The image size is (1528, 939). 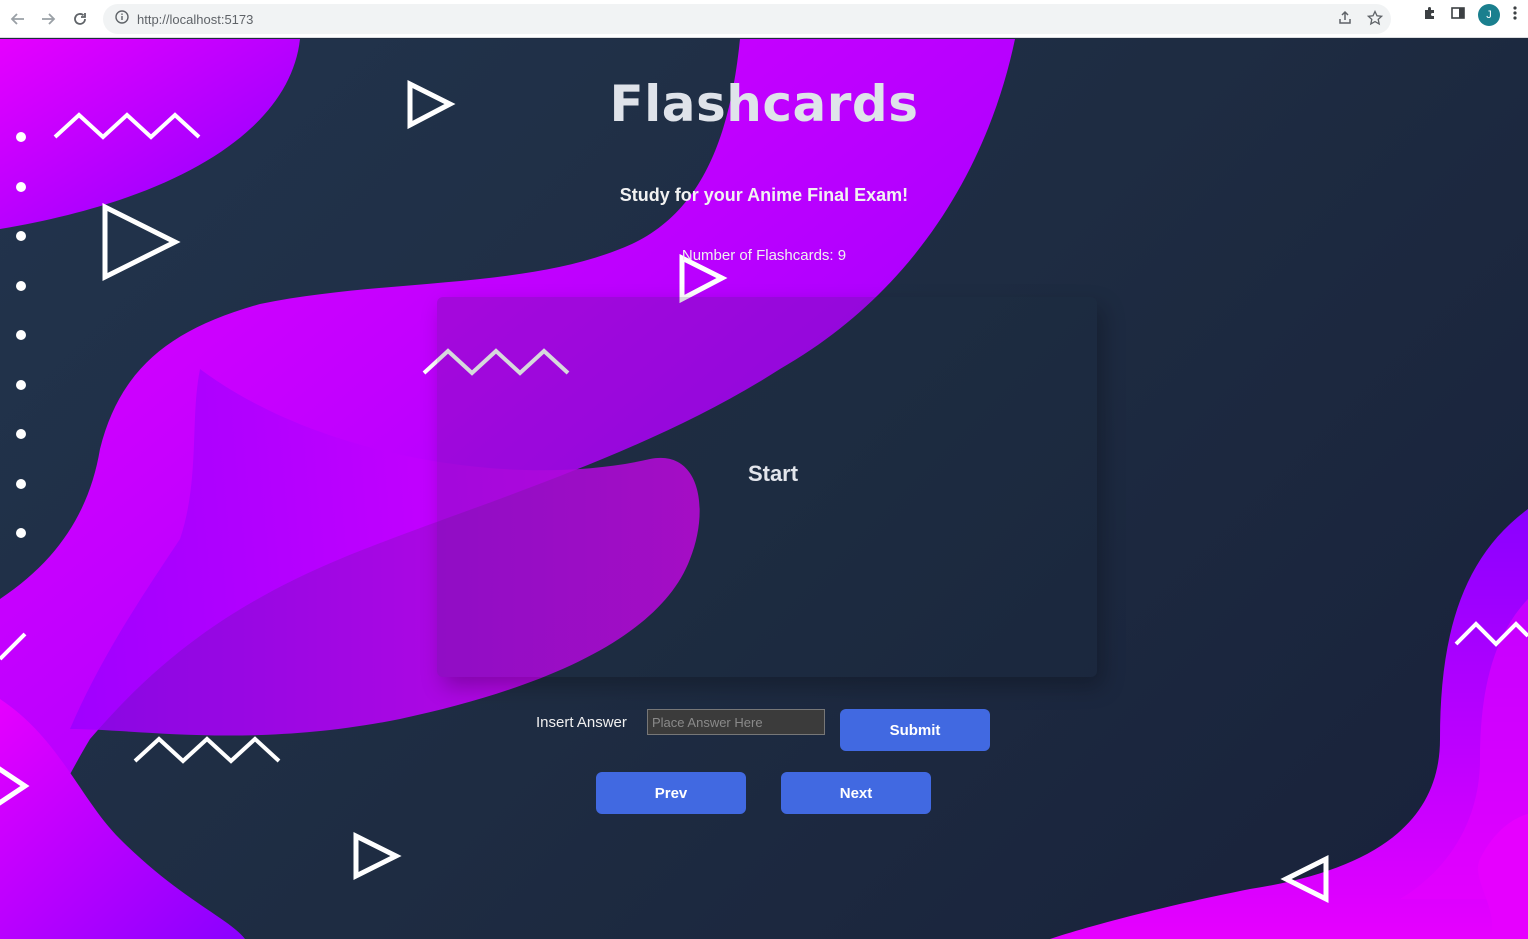 What do you see at coordinates (1430, 15) in the screenshot?
I see `extensions-icon` at bounding box center [1430, 15].